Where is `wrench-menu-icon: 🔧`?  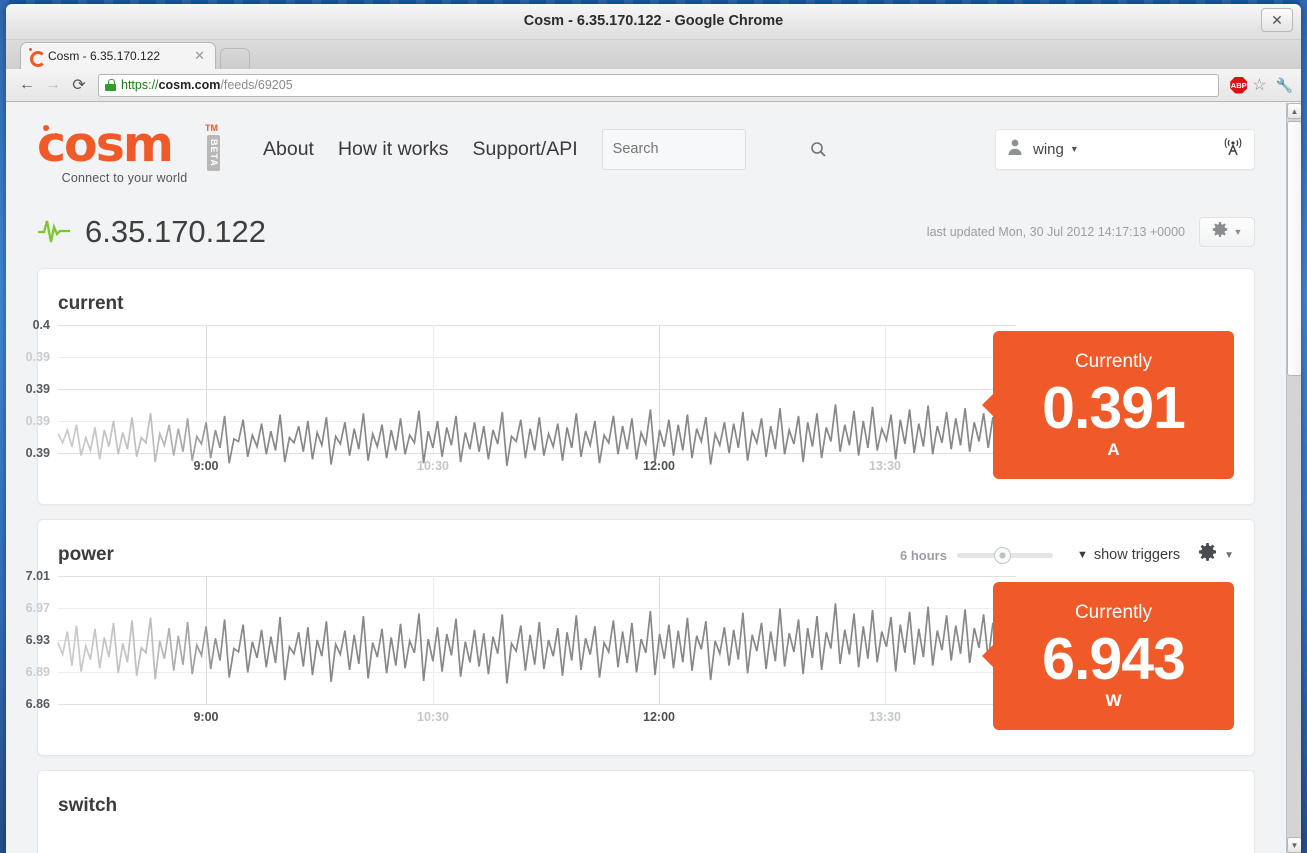 wrench-menu-icon: 🔧 is located at coordinates (1284, 85).